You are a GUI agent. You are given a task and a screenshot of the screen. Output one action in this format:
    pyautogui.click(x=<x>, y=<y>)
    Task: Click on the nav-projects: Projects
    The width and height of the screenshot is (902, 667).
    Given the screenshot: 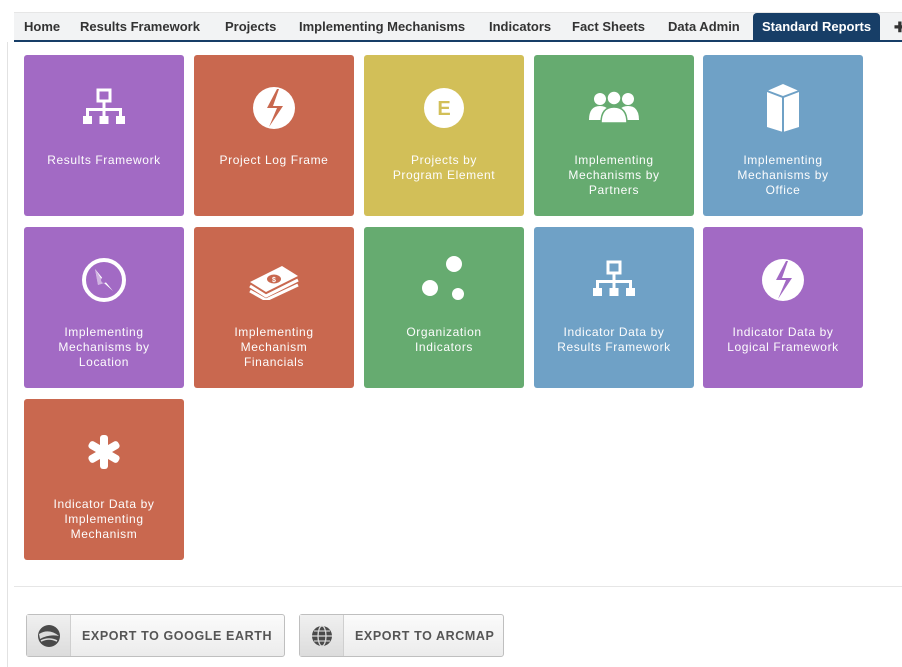 What is the action you would take?
    pyautogui.click(x=250, y=27)
    